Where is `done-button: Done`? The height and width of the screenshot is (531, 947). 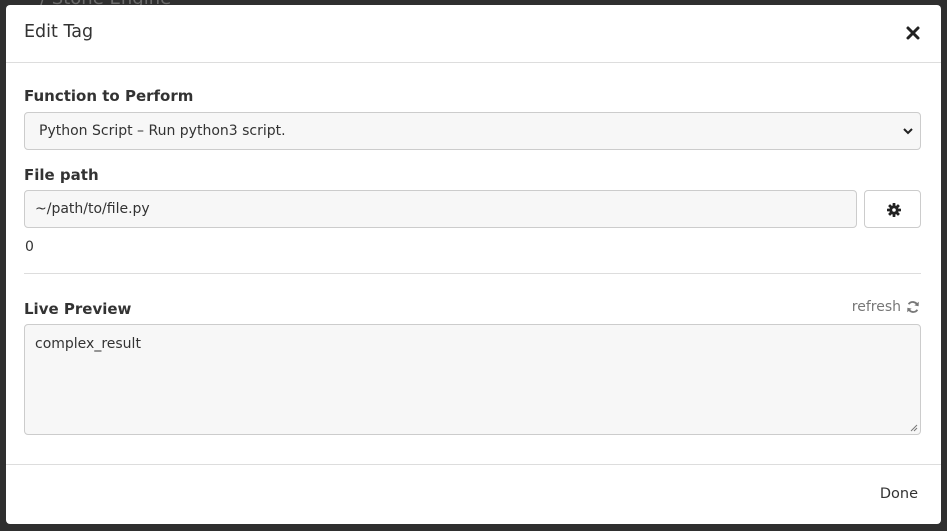 done-button: Done is located at coordinates (899, 494).